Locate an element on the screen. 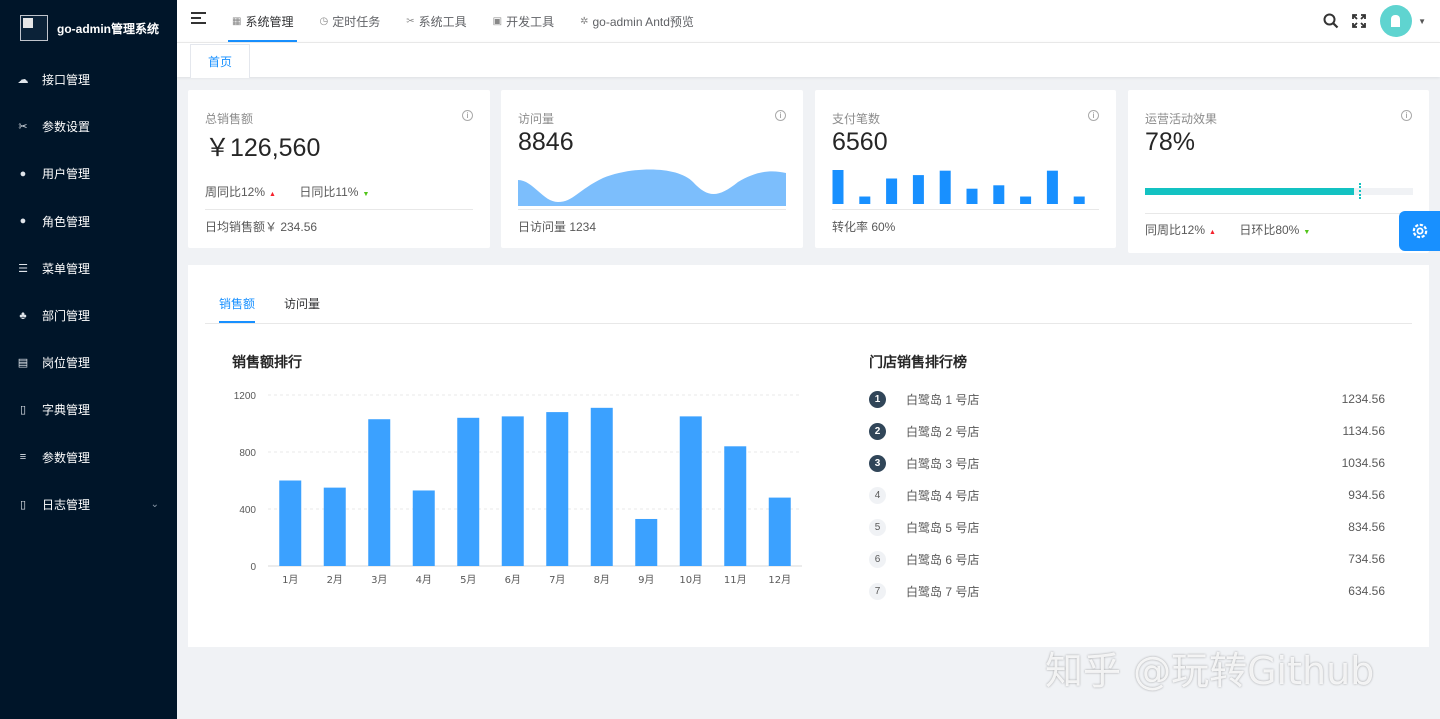 Image resolution: width=1440 pixels, height=719 pixels. rank-value: 634.56 is located at coordinates (1366, 591).